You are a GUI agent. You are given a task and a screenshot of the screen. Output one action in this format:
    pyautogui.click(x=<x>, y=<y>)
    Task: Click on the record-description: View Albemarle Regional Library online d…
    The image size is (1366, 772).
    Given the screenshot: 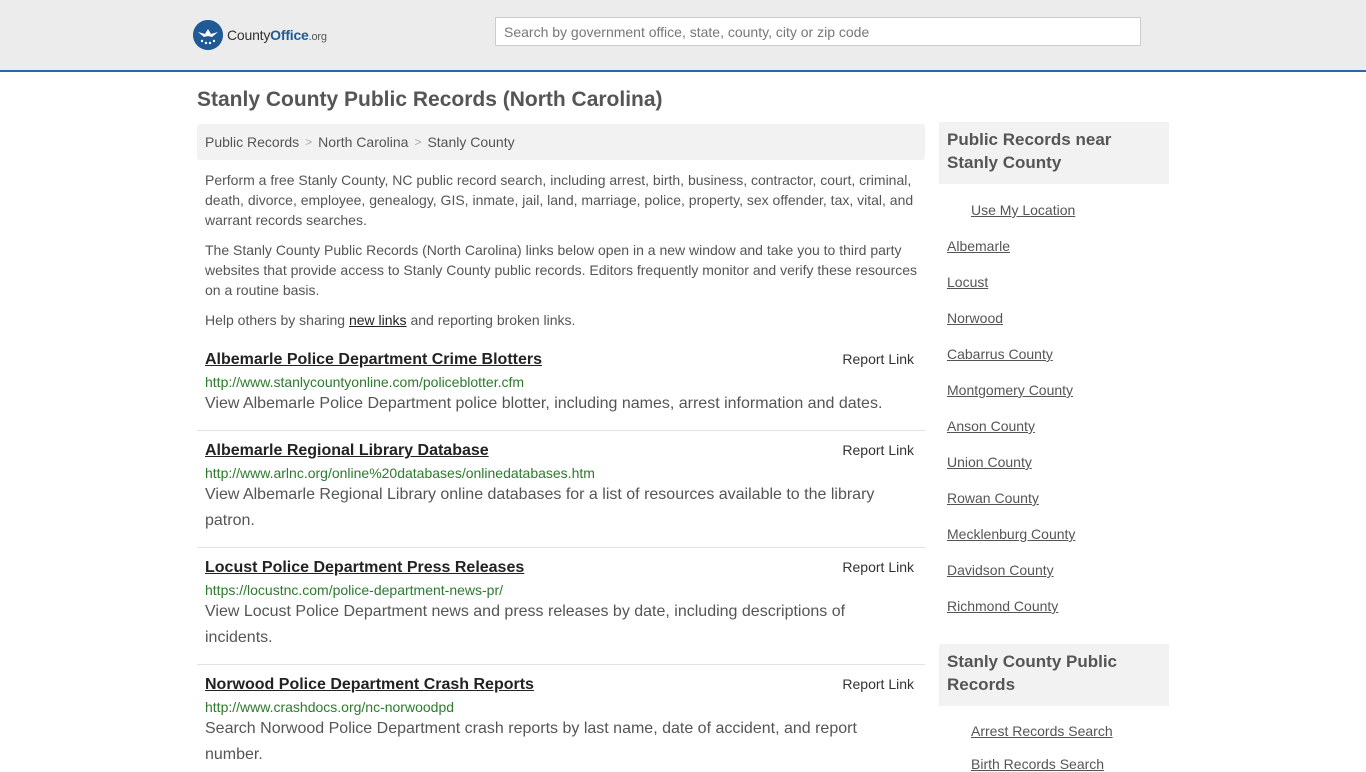 What is the action you would take?
    pyautogui.click(x=540, y=507)
    